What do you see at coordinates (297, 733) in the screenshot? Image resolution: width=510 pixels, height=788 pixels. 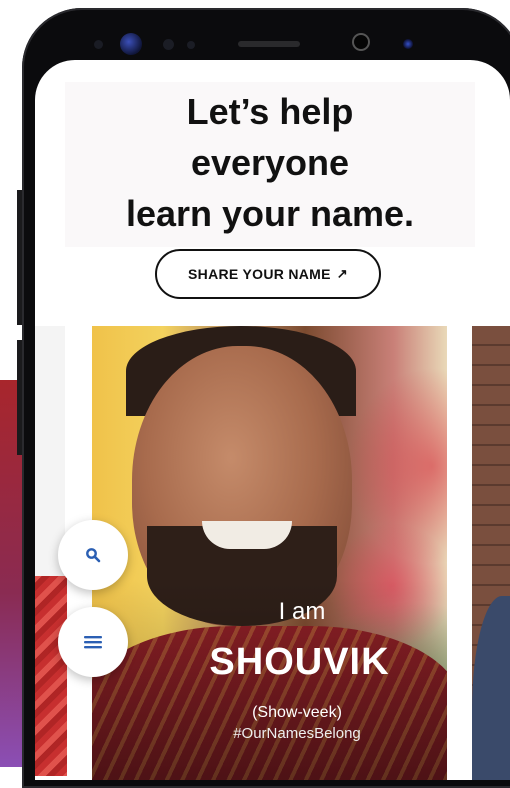 I see `card-hashtag: #OurNamesBelong` at bounding box center [297, 733].